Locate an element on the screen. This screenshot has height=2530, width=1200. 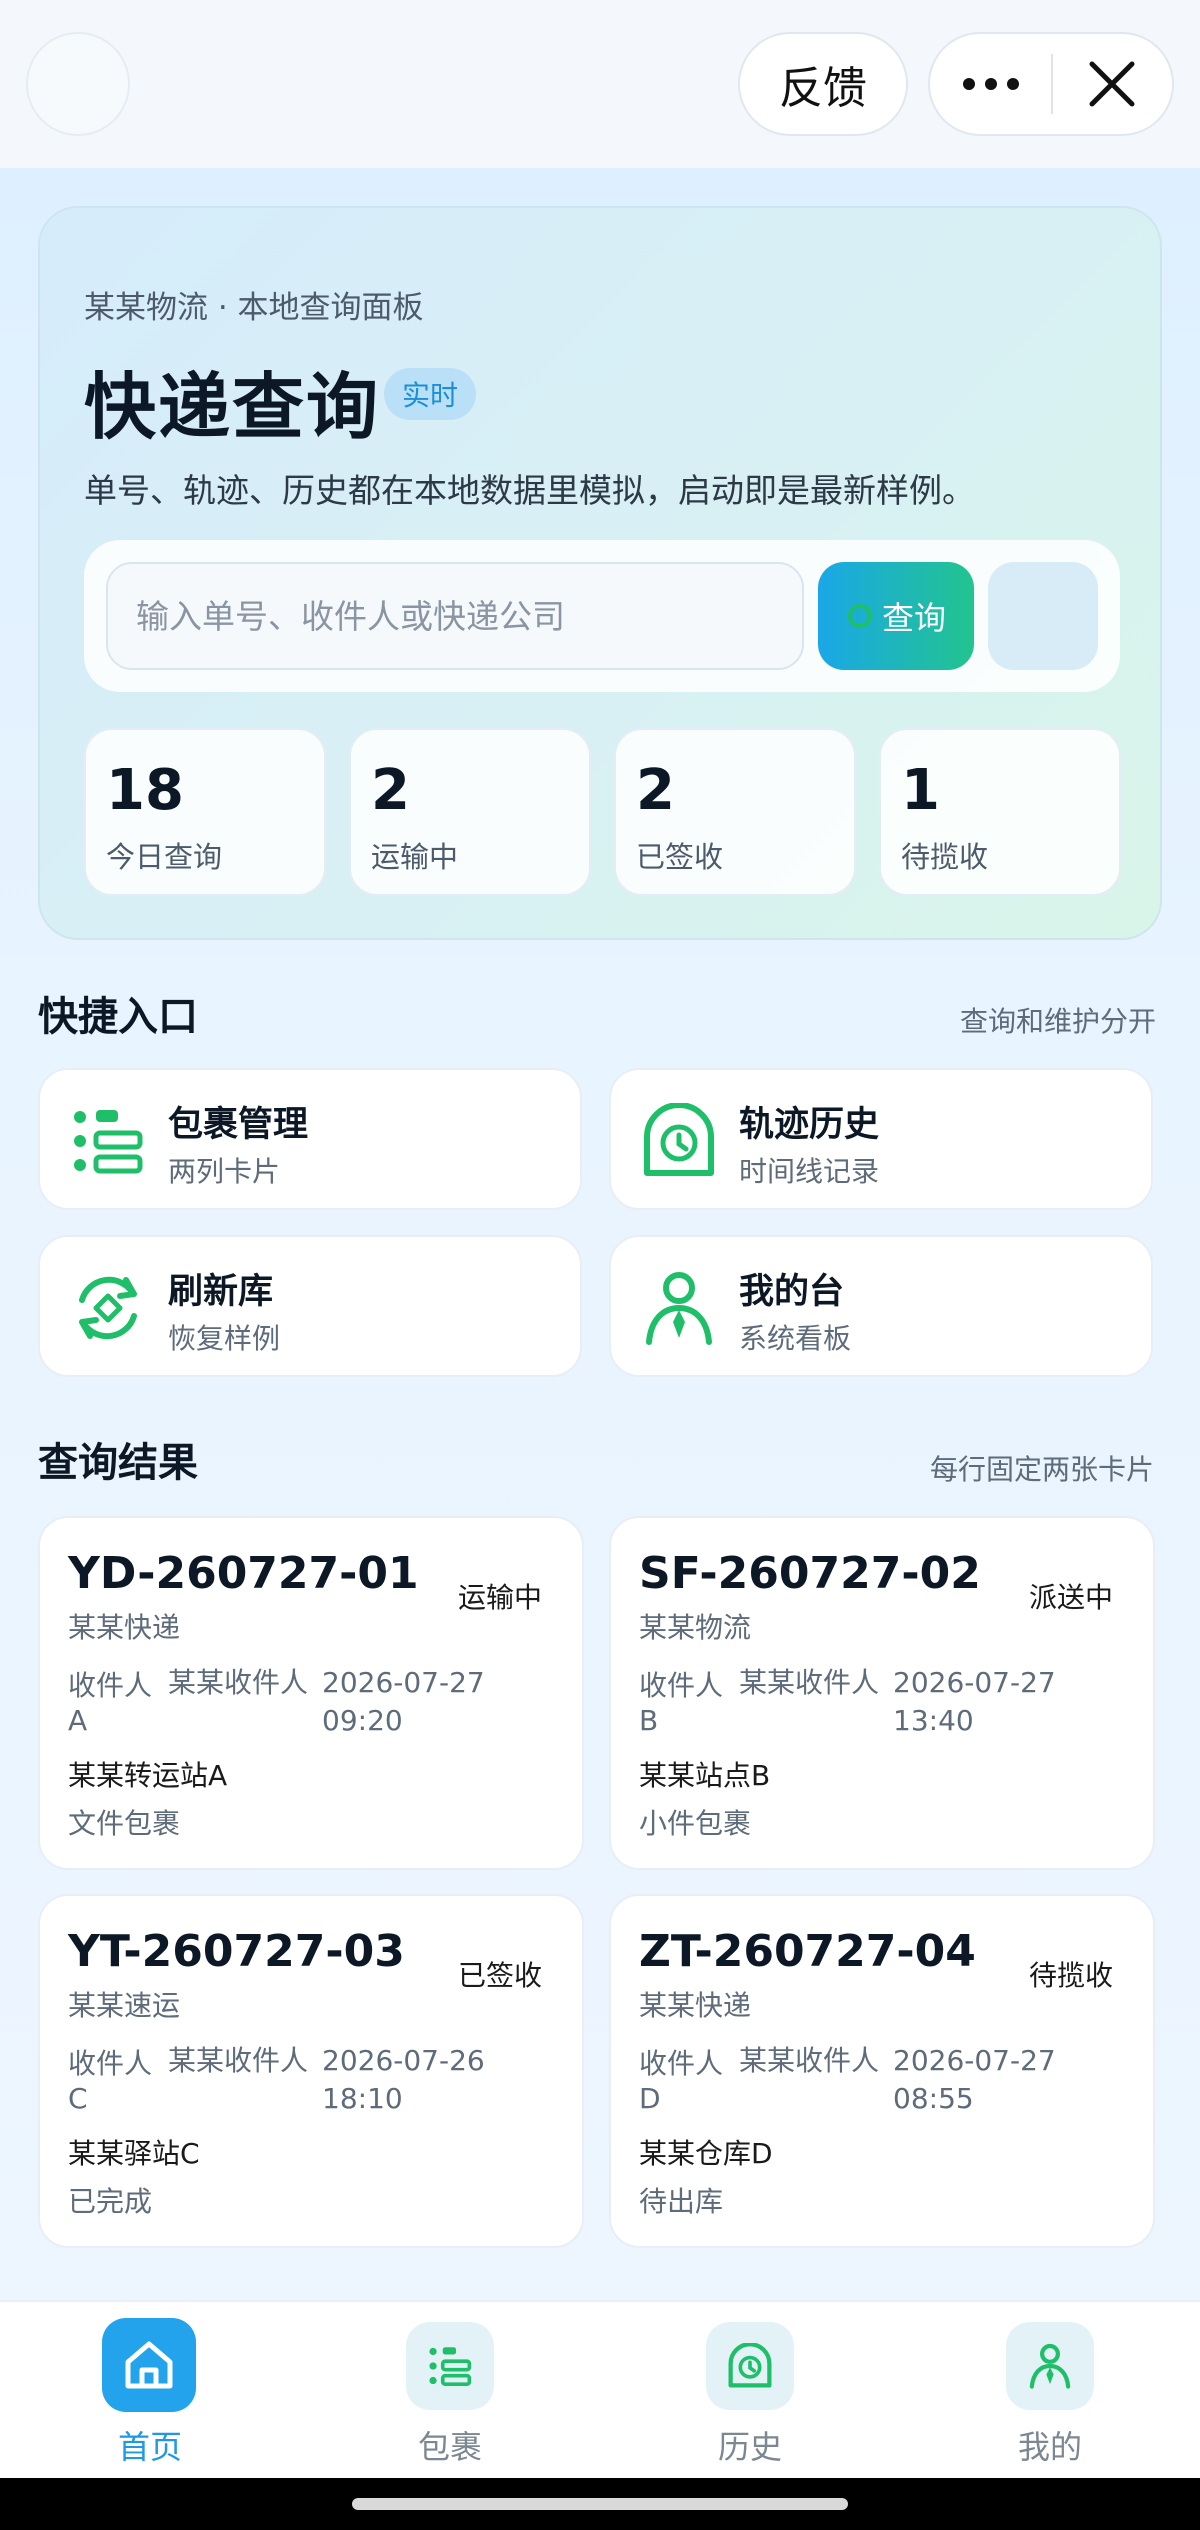
receiver-name-line2: D is located at coordinates (650, 2098).